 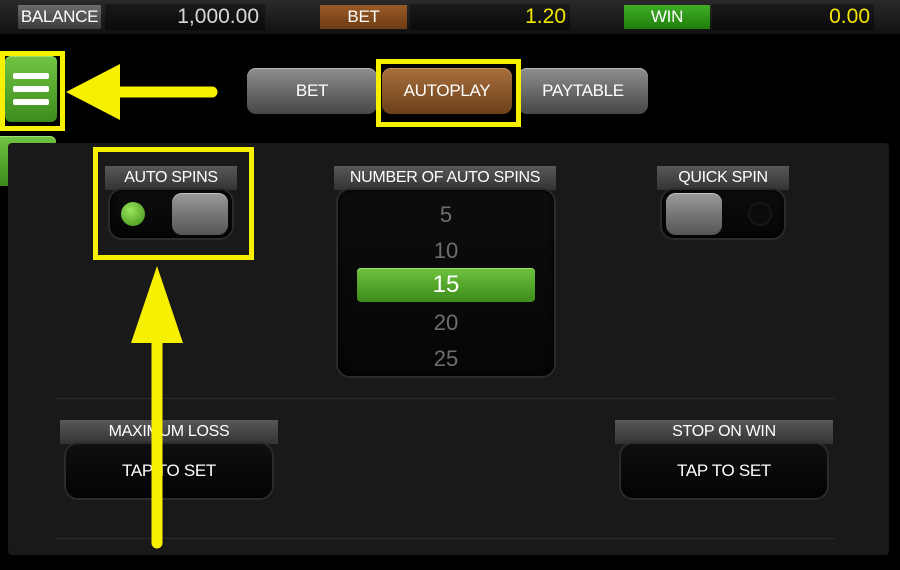 What do you see at coordinates (445, 178) in the screenshot?
I see `number-of-auto-spins-header: NUMBER OF AUTO SPINS` at bounding box center [445, 178].